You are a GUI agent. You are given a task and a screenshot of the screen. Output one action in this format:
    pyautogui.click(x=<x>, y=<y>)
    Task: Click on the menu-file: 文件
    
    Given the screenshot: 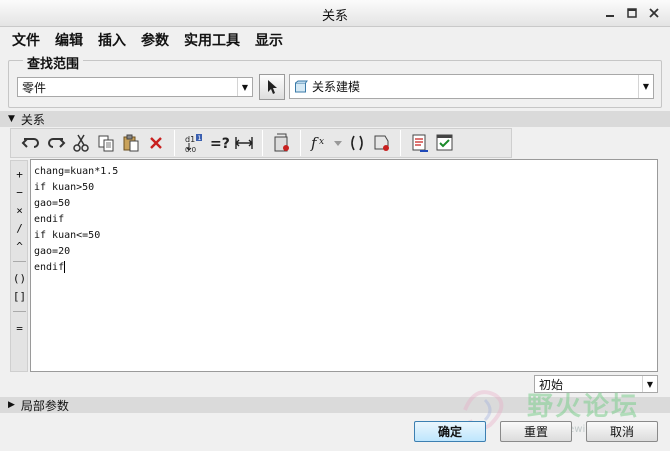 What is the action you would take?
    pyautogui.click(x=26, y=40)
    